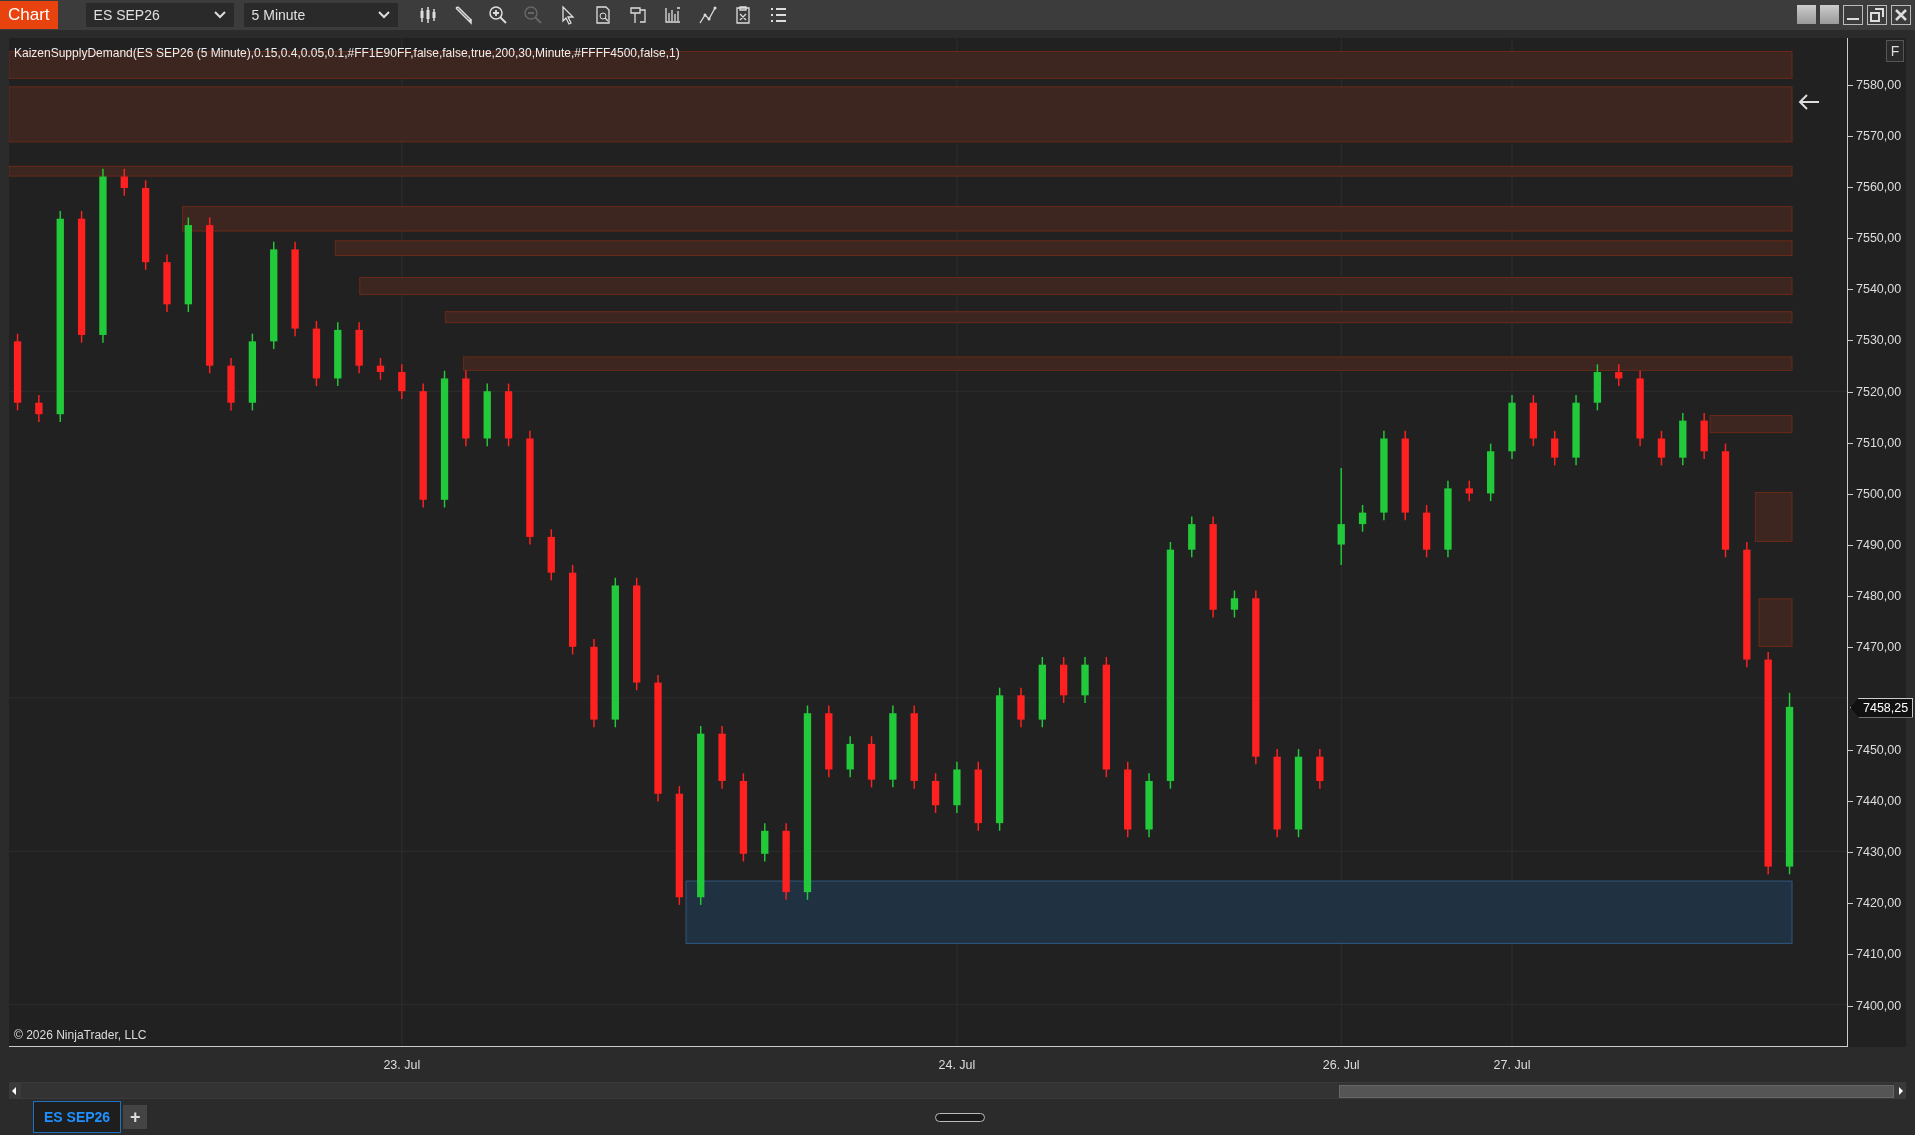  Describe the element at coordinates (1875, 749) in the screenshot. I see `price-label: 7450,00` at that location.